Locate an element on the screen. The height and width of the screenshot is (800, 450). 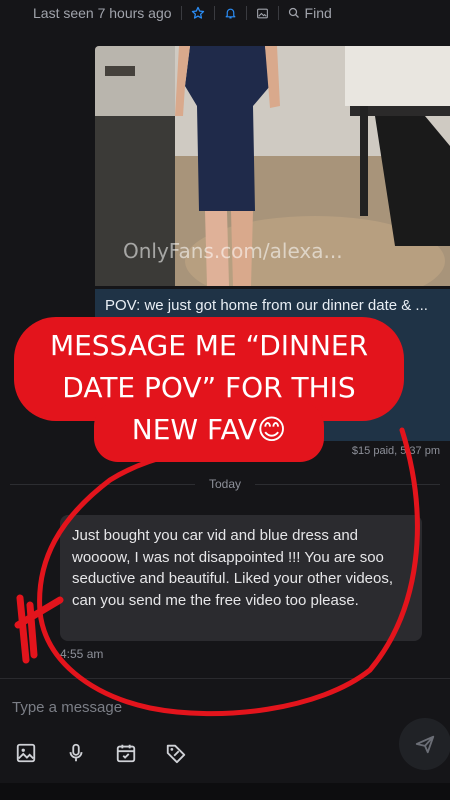
message-input is located at coordinates (192, 707).